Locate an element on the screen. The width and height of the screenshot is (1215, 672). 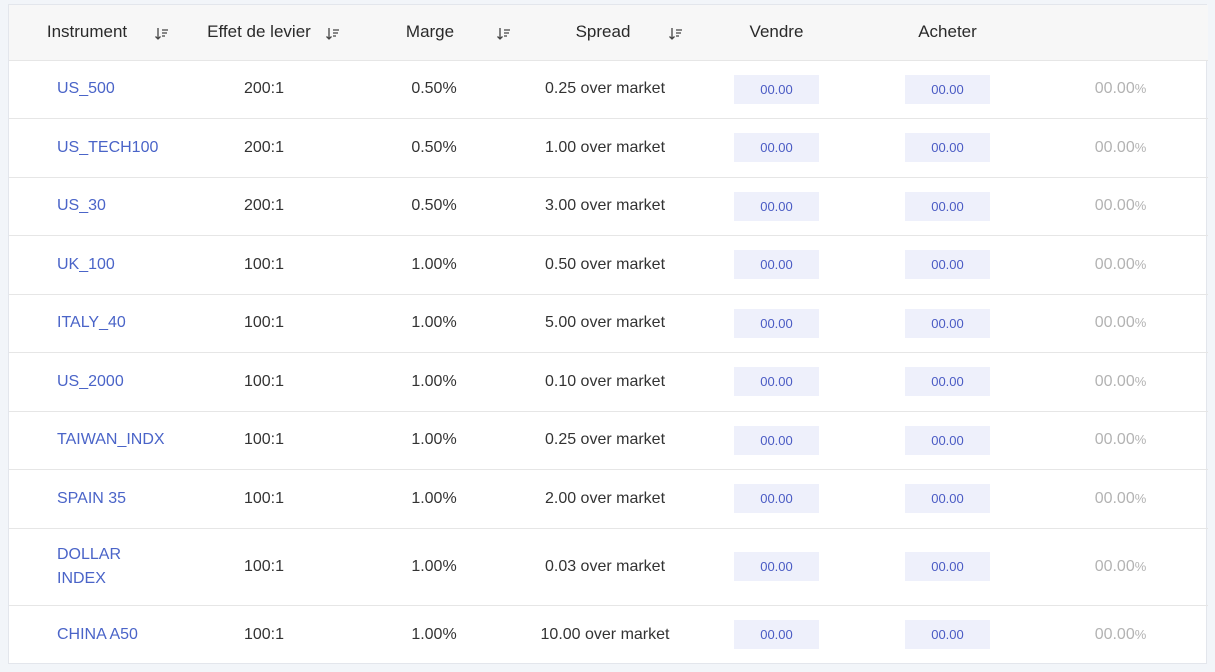
instrument-link: UK_100 is located at coordinates (86, 264).